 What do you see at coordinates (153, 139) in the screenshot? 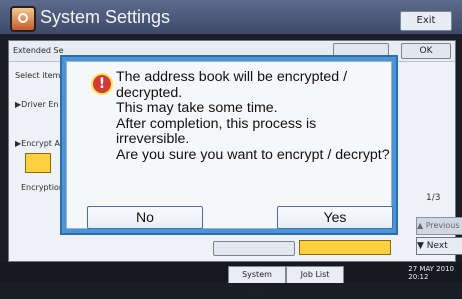
I see `message-line: irreversible.` at bounding box center [153, 139].